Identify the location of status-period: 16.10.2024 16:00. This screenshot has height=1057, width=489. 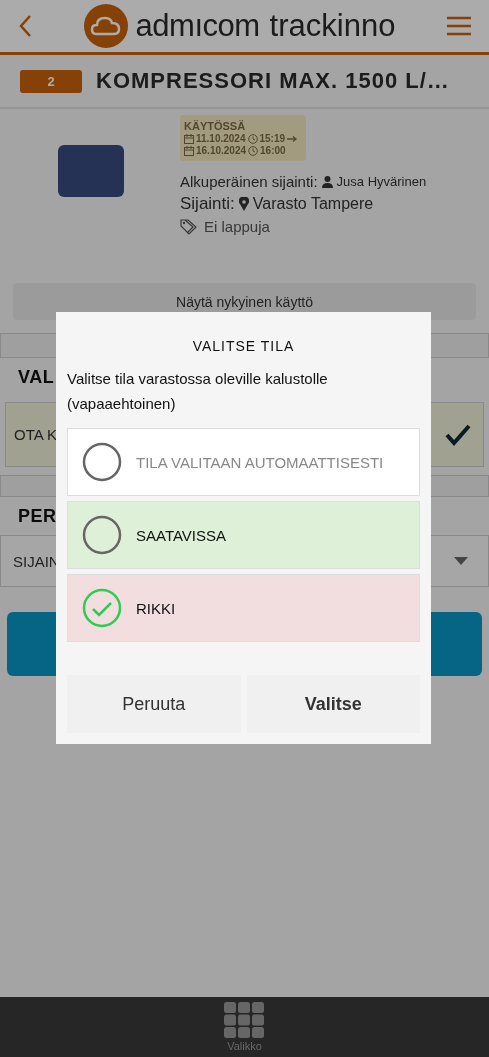
(243, 150).